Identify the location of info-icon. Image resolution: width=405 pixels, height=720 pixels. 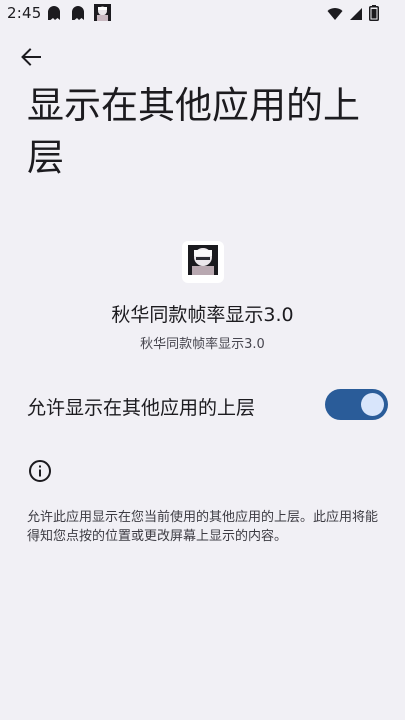
(40, 471).